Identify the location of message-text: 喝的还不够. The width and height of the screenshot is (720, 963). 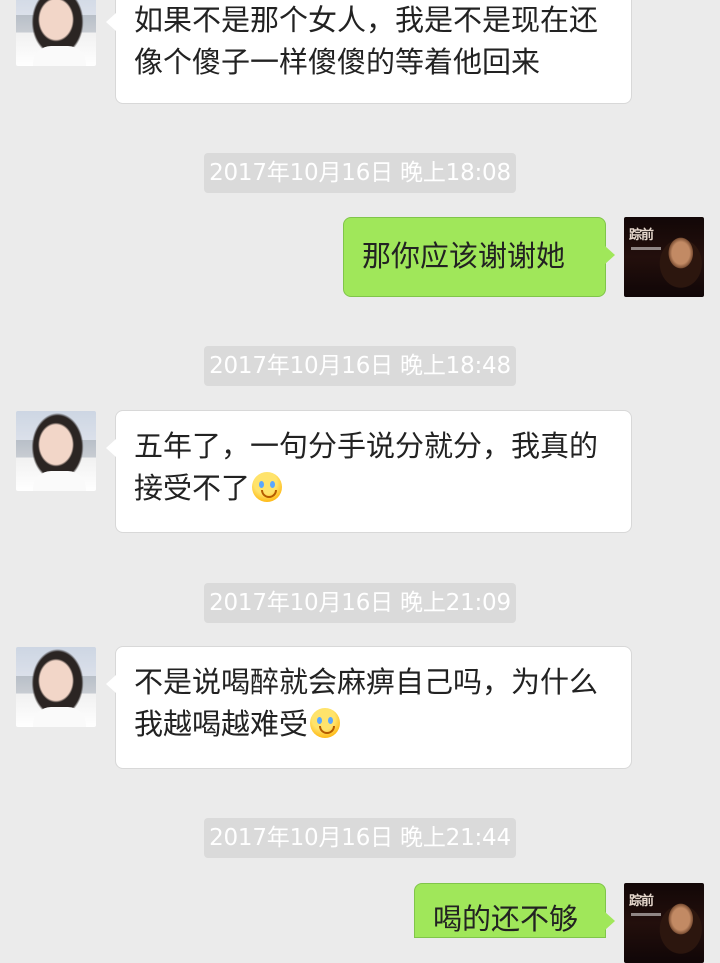
(506, 919).